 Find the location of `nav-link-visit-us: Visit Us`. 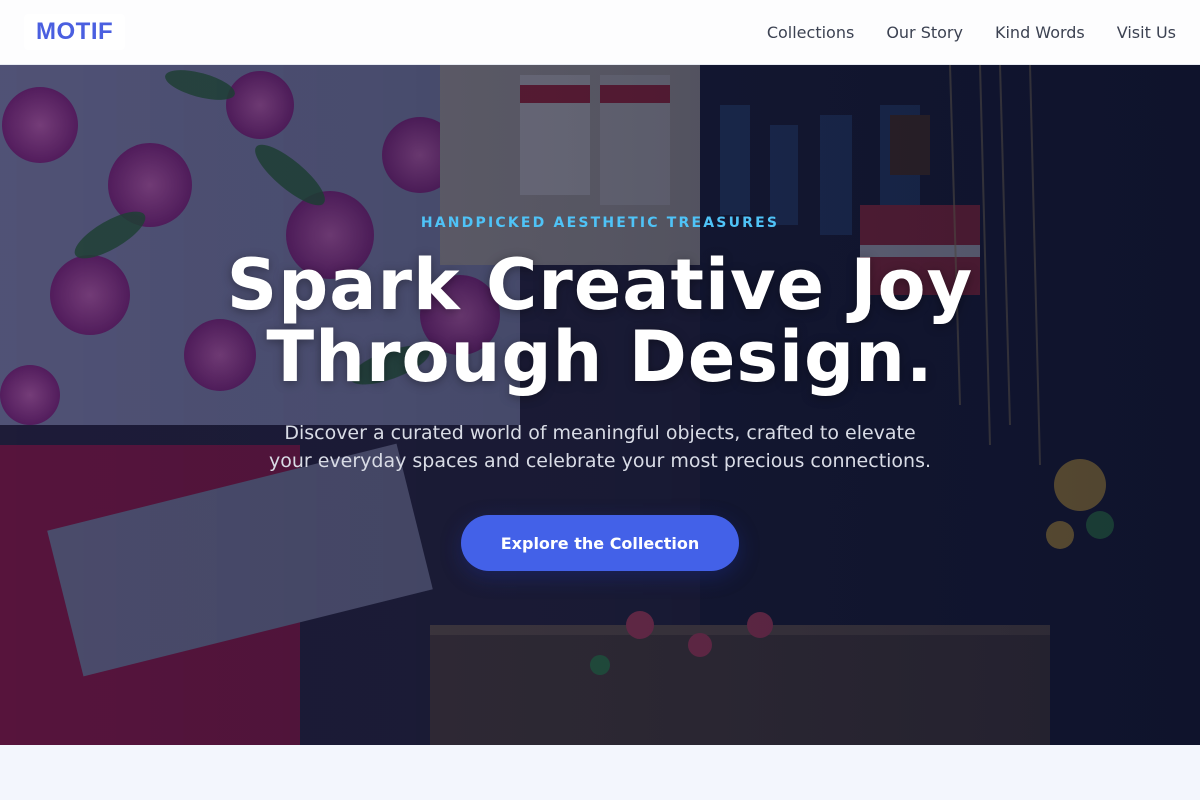

nav-link-visit-us: Visit Us is located at coordinates (1146, 32).